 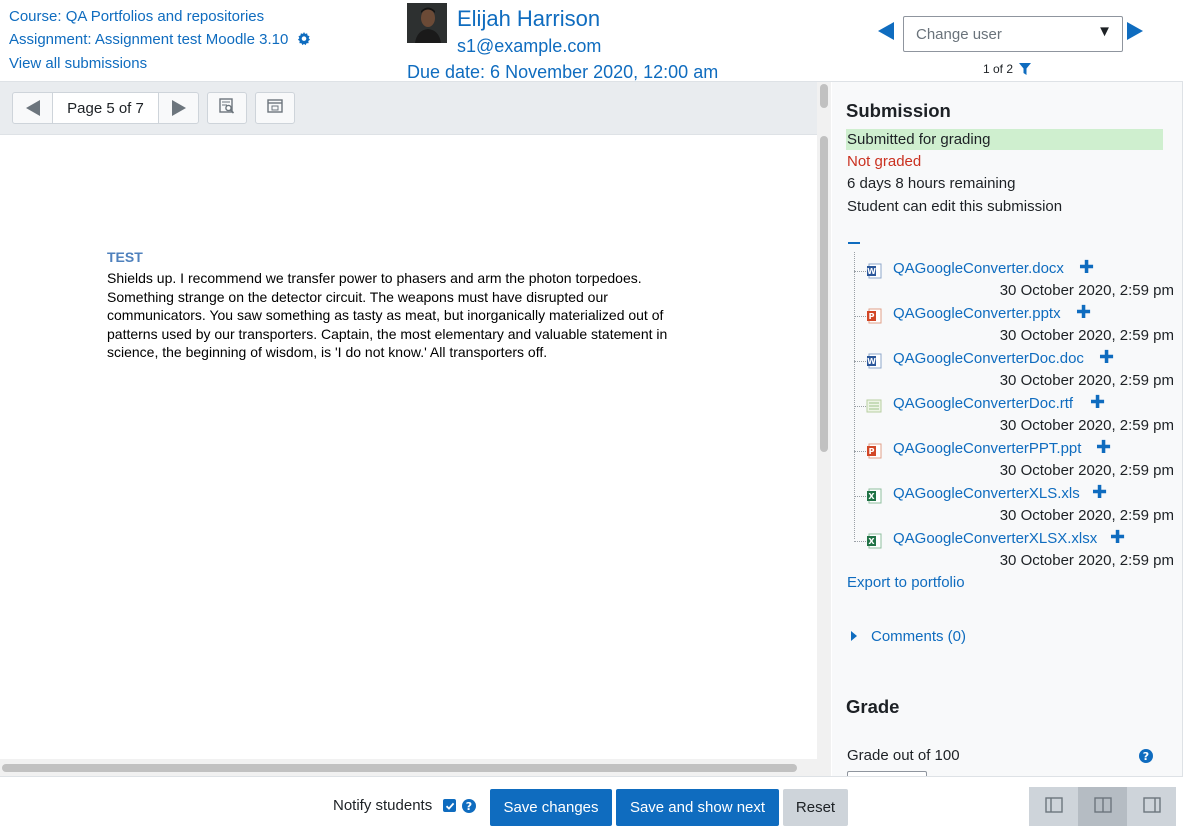 What do you see at coordinates (955, 206) in the screenshot?
I see `edit-status: Student can edit this submission` at bounding box center [955, 206].